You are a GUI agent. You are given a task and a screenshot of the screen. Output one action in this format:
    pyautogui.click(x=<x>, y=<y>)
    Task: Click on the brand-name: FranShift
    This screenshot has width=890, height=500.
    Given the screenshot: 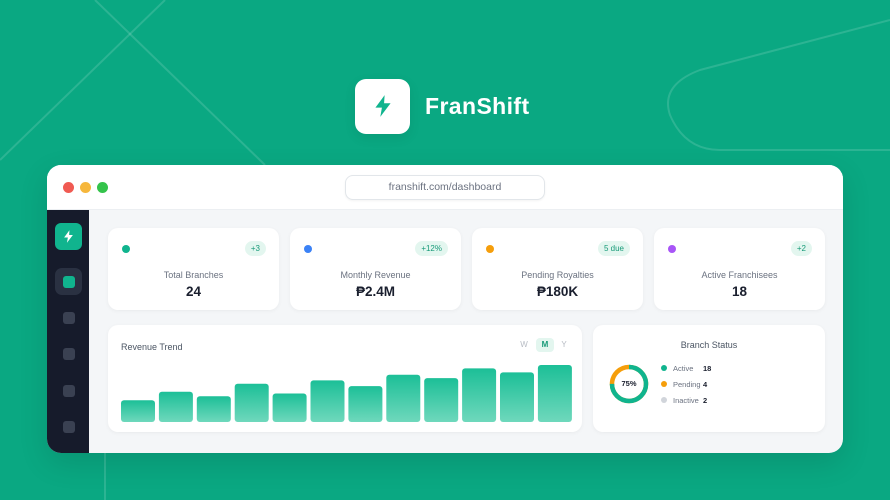 What is the action you would take?
    pyautogui.click(x=477, y=105)
    